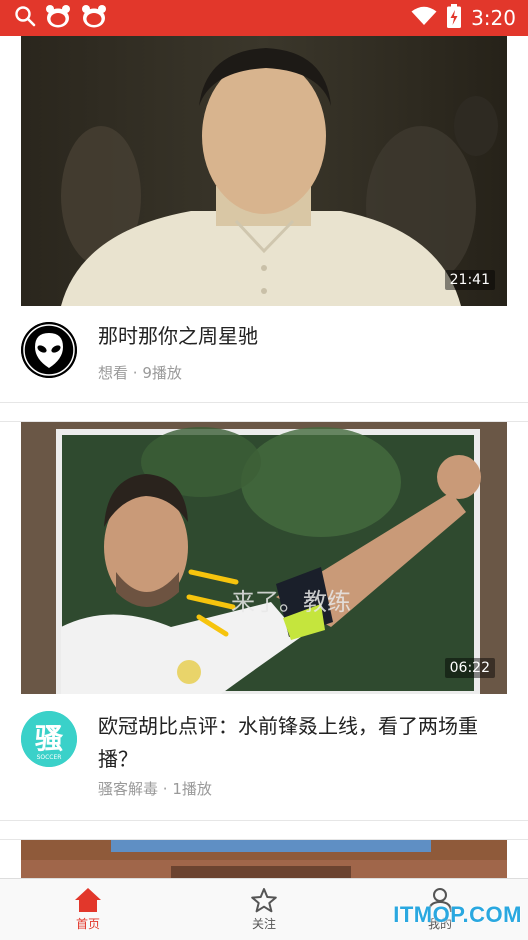 The image size is (528, 940). What do you see at coordinates (113, 373) in the screenshot?
I see `author-name: 想看` at bounding box center [113, 373].